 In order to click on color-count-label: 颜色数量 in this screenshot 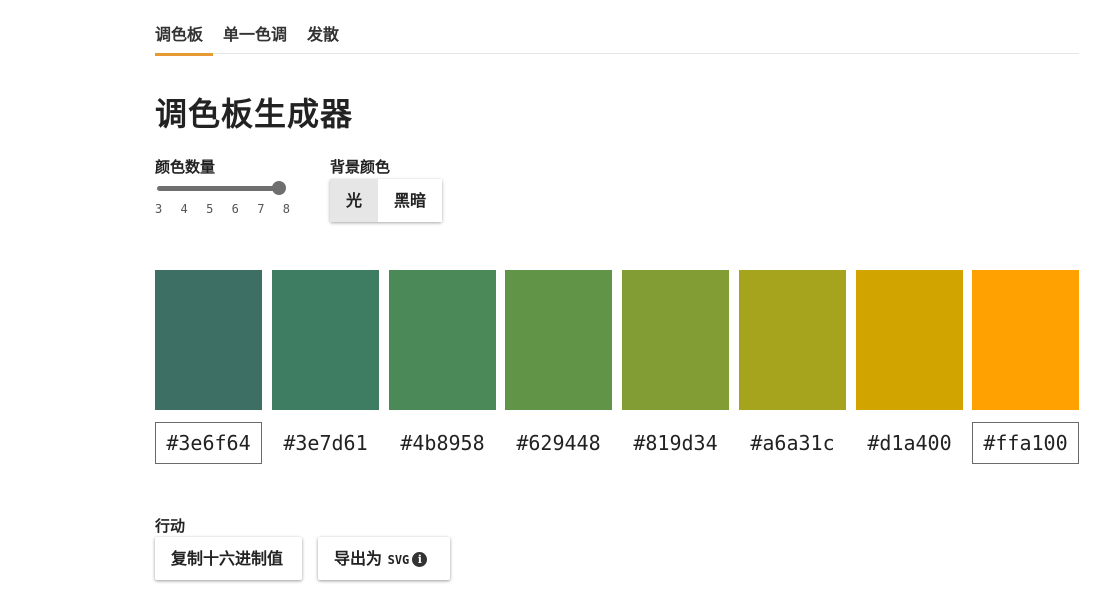, I will do `click(185, 167)`.